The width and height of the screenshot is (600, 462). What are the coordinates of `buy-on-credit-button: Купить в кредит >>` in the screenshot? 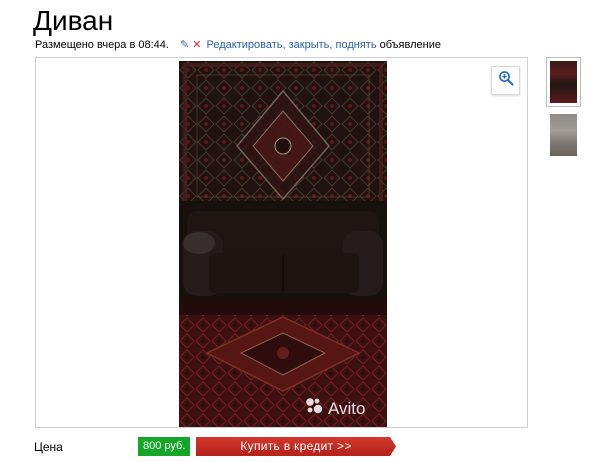 It's located at (296, 446).